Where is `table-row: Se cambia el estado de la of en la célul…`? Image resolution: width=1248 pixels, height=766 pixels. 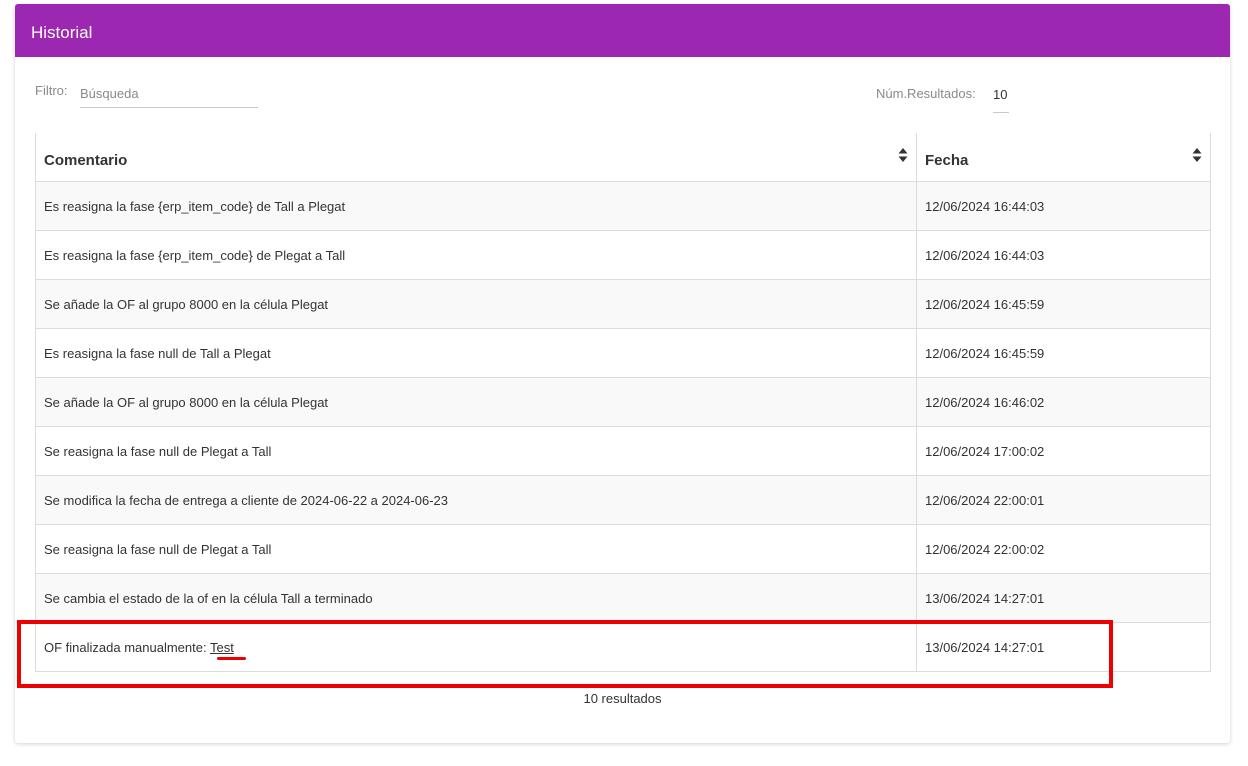
table-row: Se cambia el estado de la of en la célul… is located at coordinates (623, 598).